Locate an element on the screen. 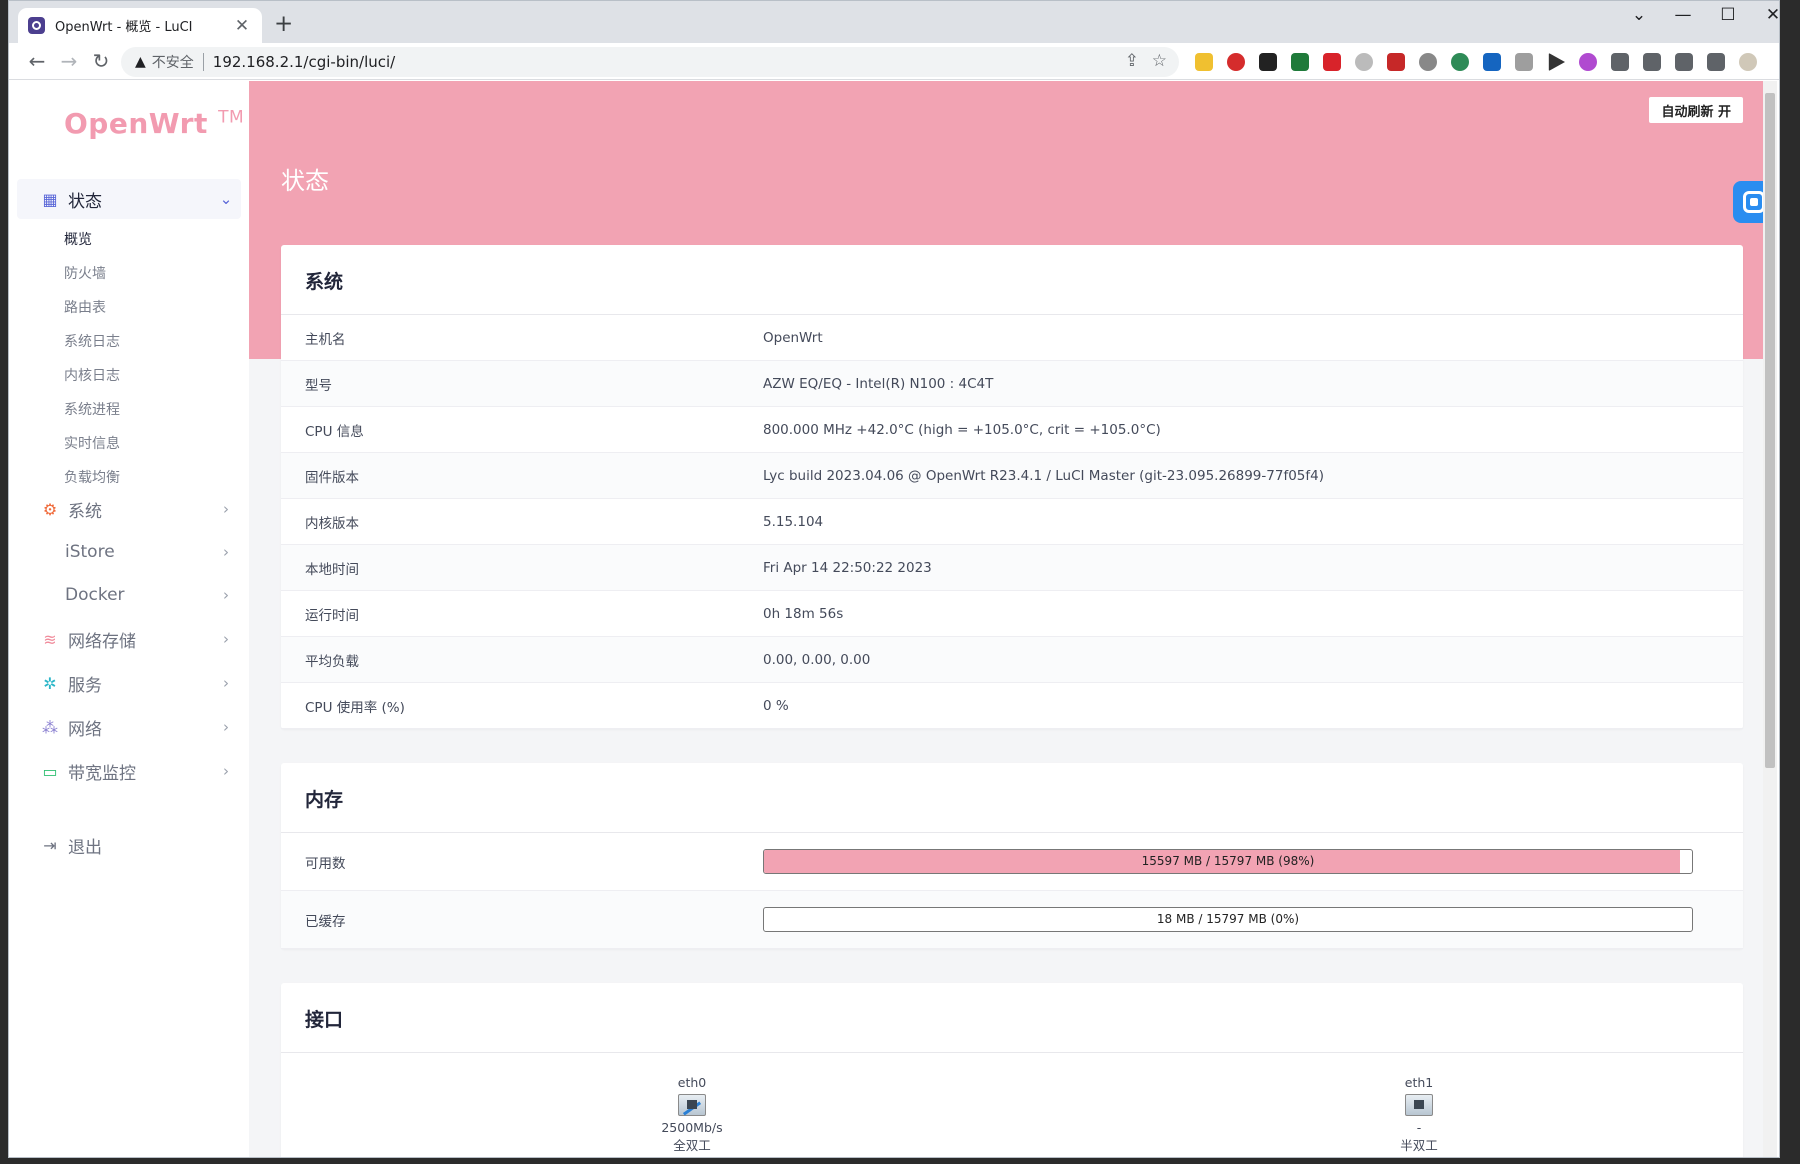 The height and width of the screenshot is (1164, 1800). page-scrollbar is located at coordinates (1770, 619).